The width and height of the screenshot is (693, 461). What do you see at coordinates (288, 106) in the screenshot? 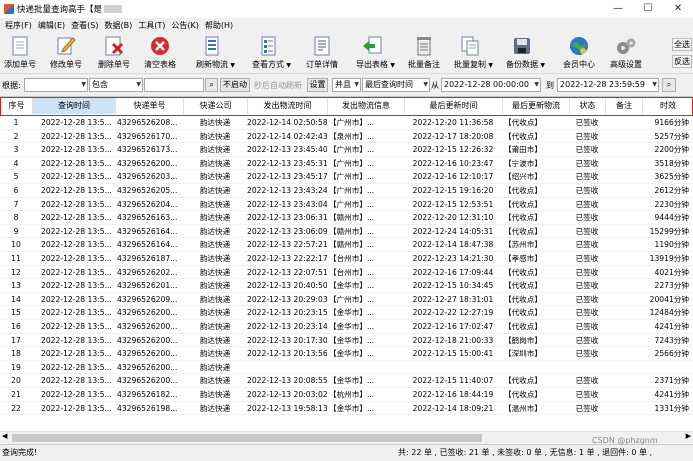
I see `column-header: 发出物流时间` at bounding box center [288, 106].